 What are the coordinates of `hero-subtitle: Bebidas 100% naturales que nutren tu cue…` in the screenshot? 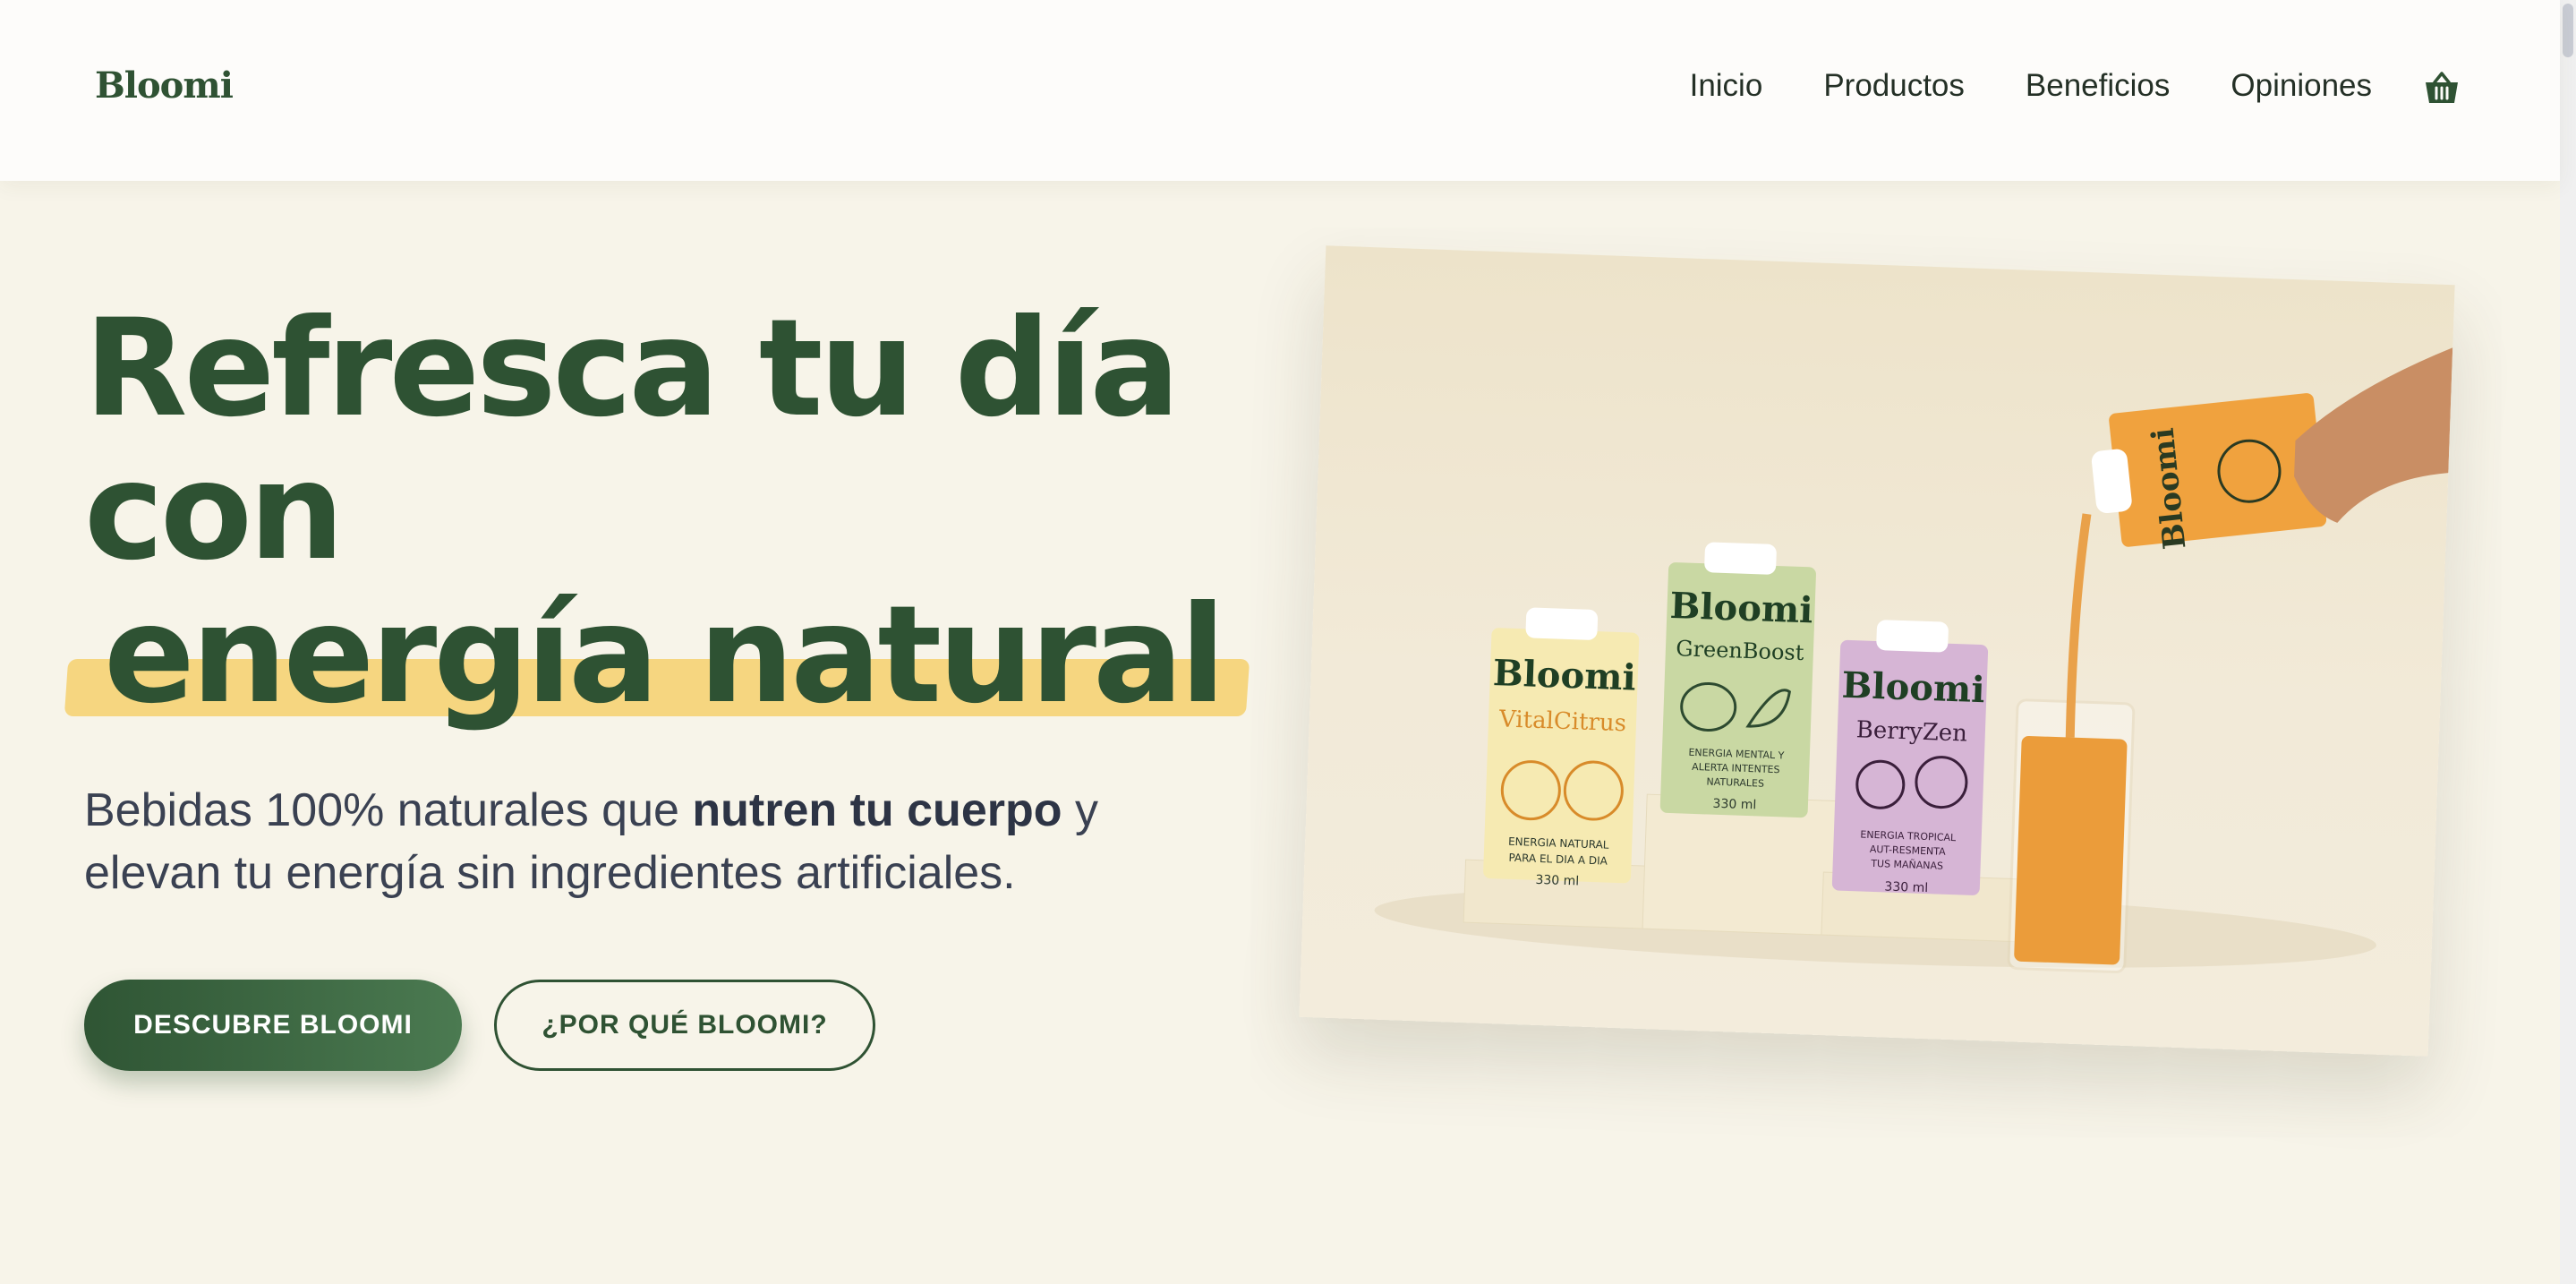 It's located at (591, 842).